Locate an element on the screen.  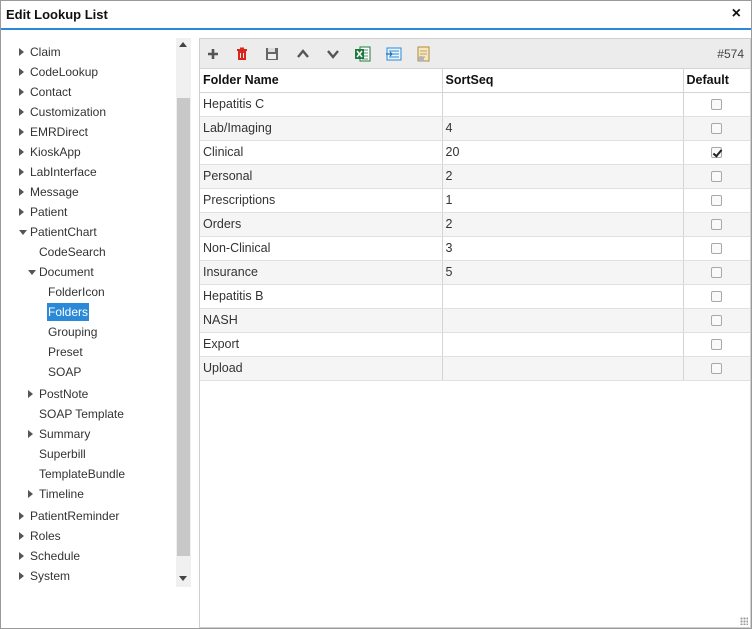
column-header-folder-name: Folder Name is located at coordinates (321, 81).